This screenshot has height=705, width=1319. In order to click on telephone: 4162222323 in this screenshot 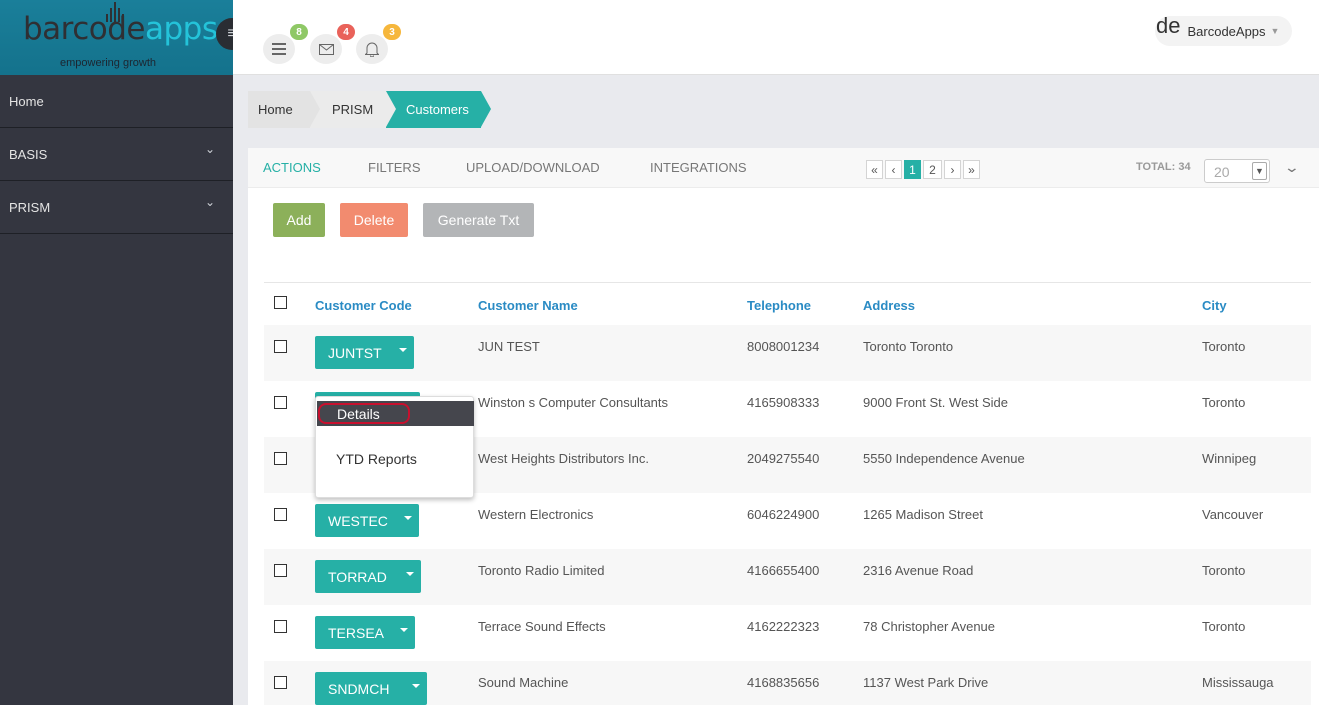, I will do `click(783, 626)`.